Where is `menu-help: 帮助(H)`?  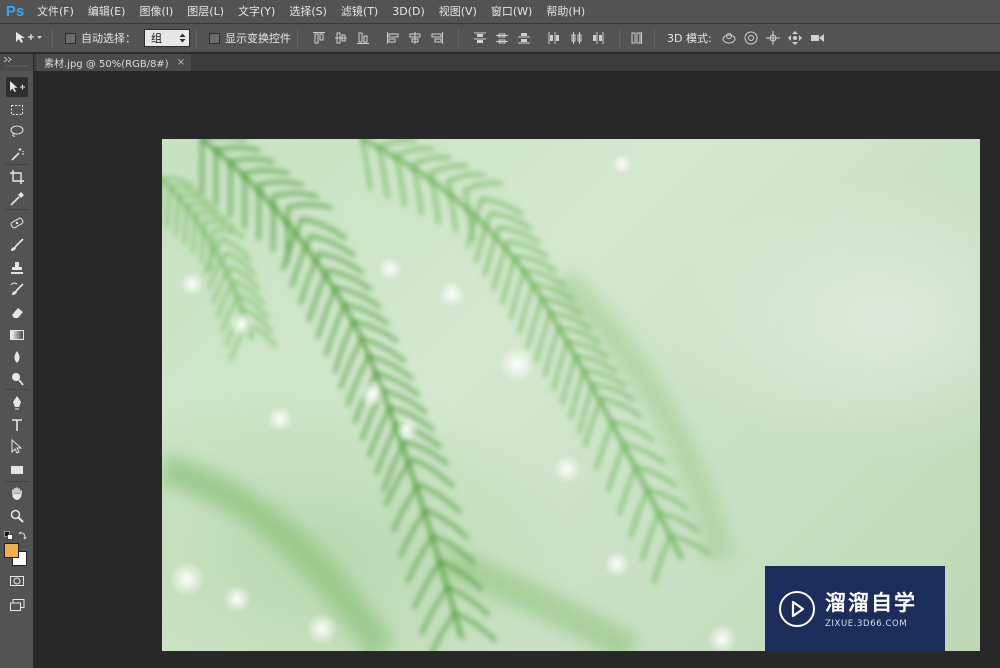
menu-help: 帮助(H) is located at coordinates (565, 12).